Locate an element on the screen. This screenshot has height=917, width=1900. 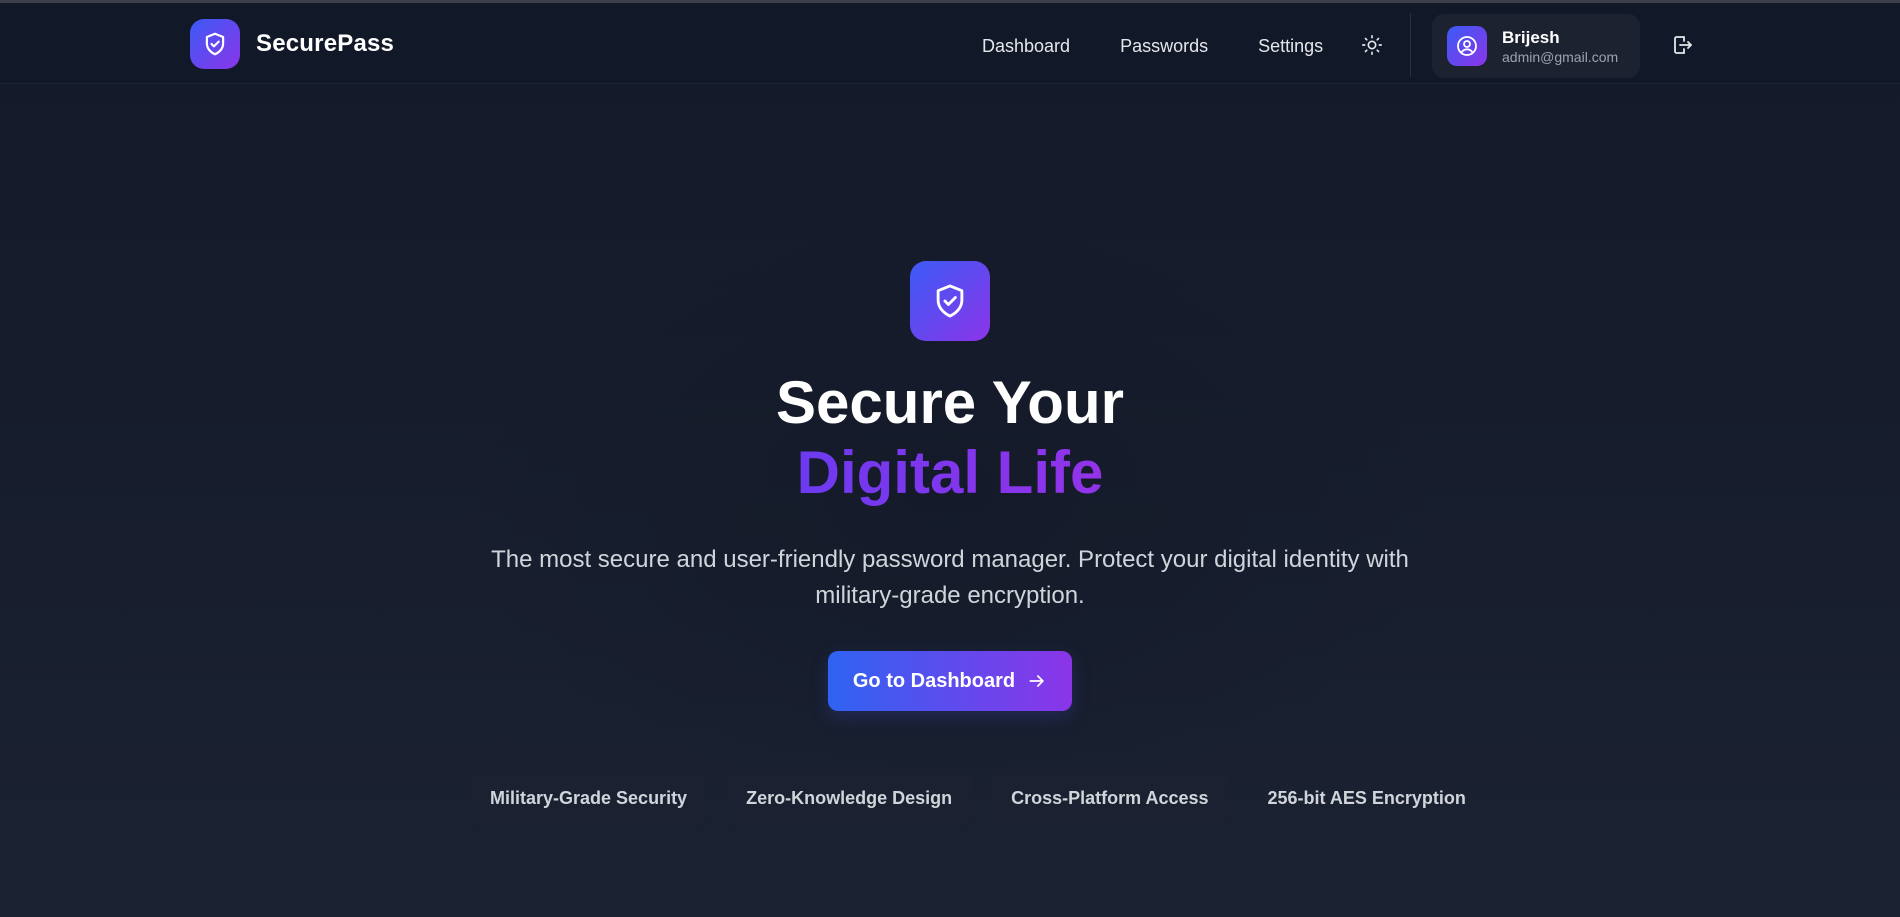
logout-button is located at coordinates (1682, 45).